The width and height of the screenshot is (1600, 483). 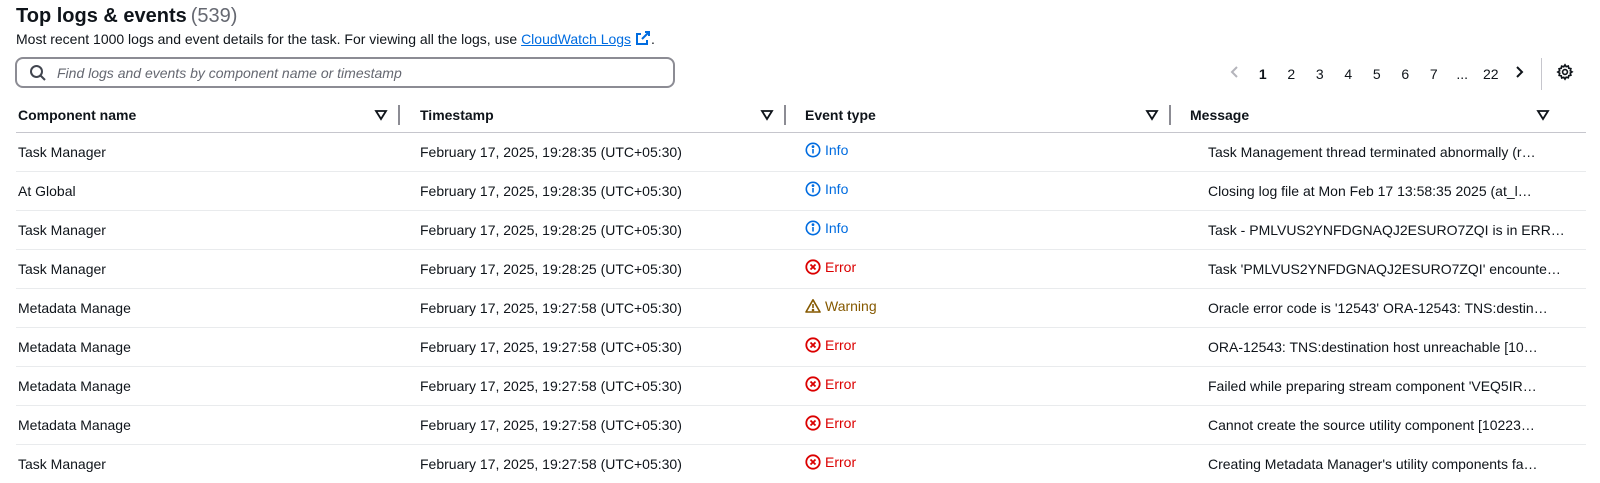 What do you see at coordinates (1377, 74) in the screenshot?
I see `page-5-button: 5` at bounding box center [1377, 74].